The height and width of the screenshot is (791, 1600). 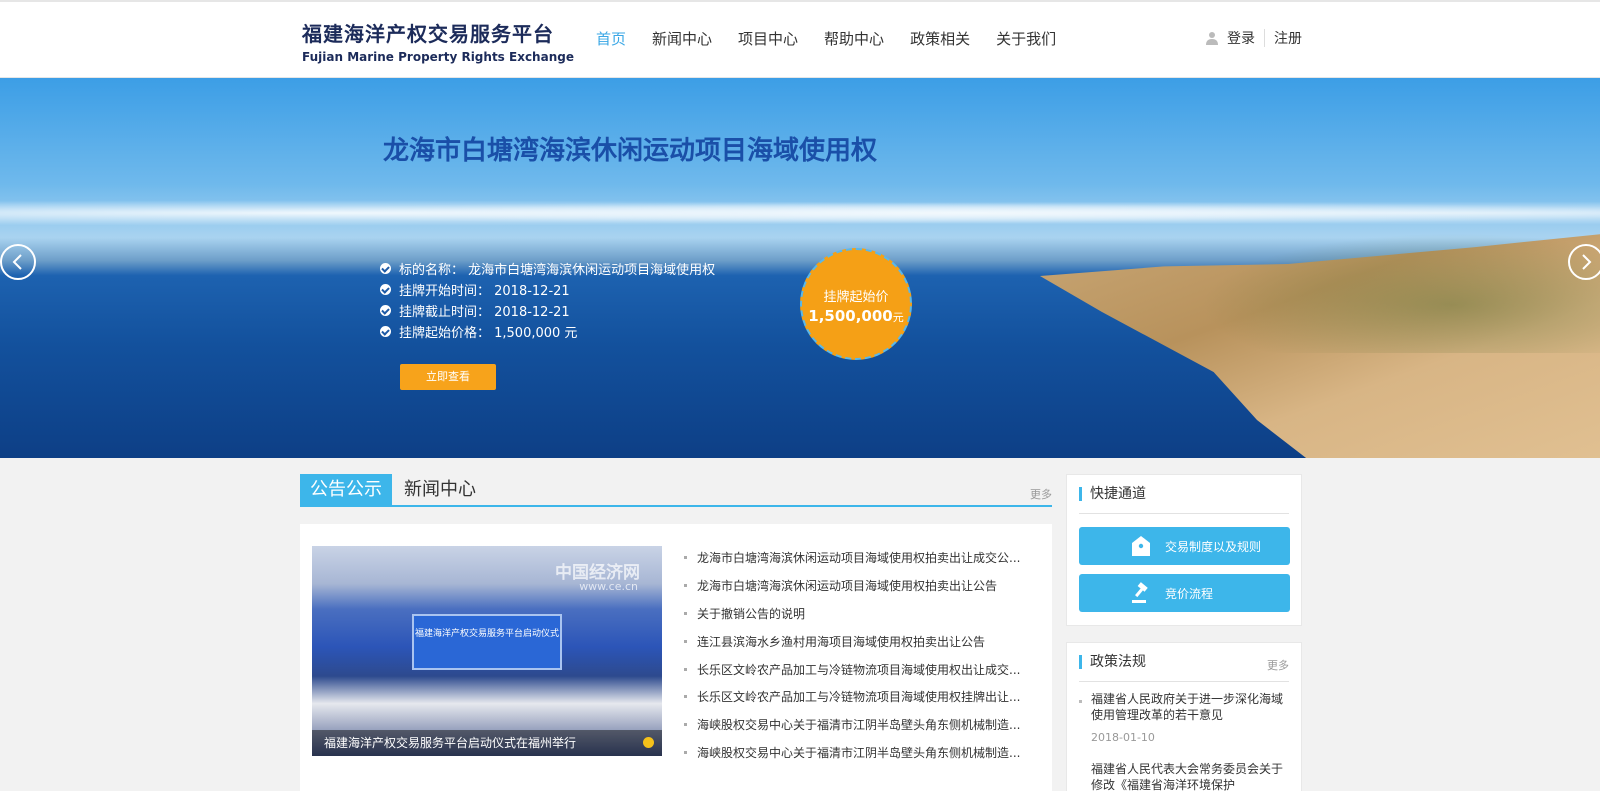 I want to click on photo-caption: 福建海洋产权交易服务平台启动仪式在福州举行, so click(x=487, y=743).